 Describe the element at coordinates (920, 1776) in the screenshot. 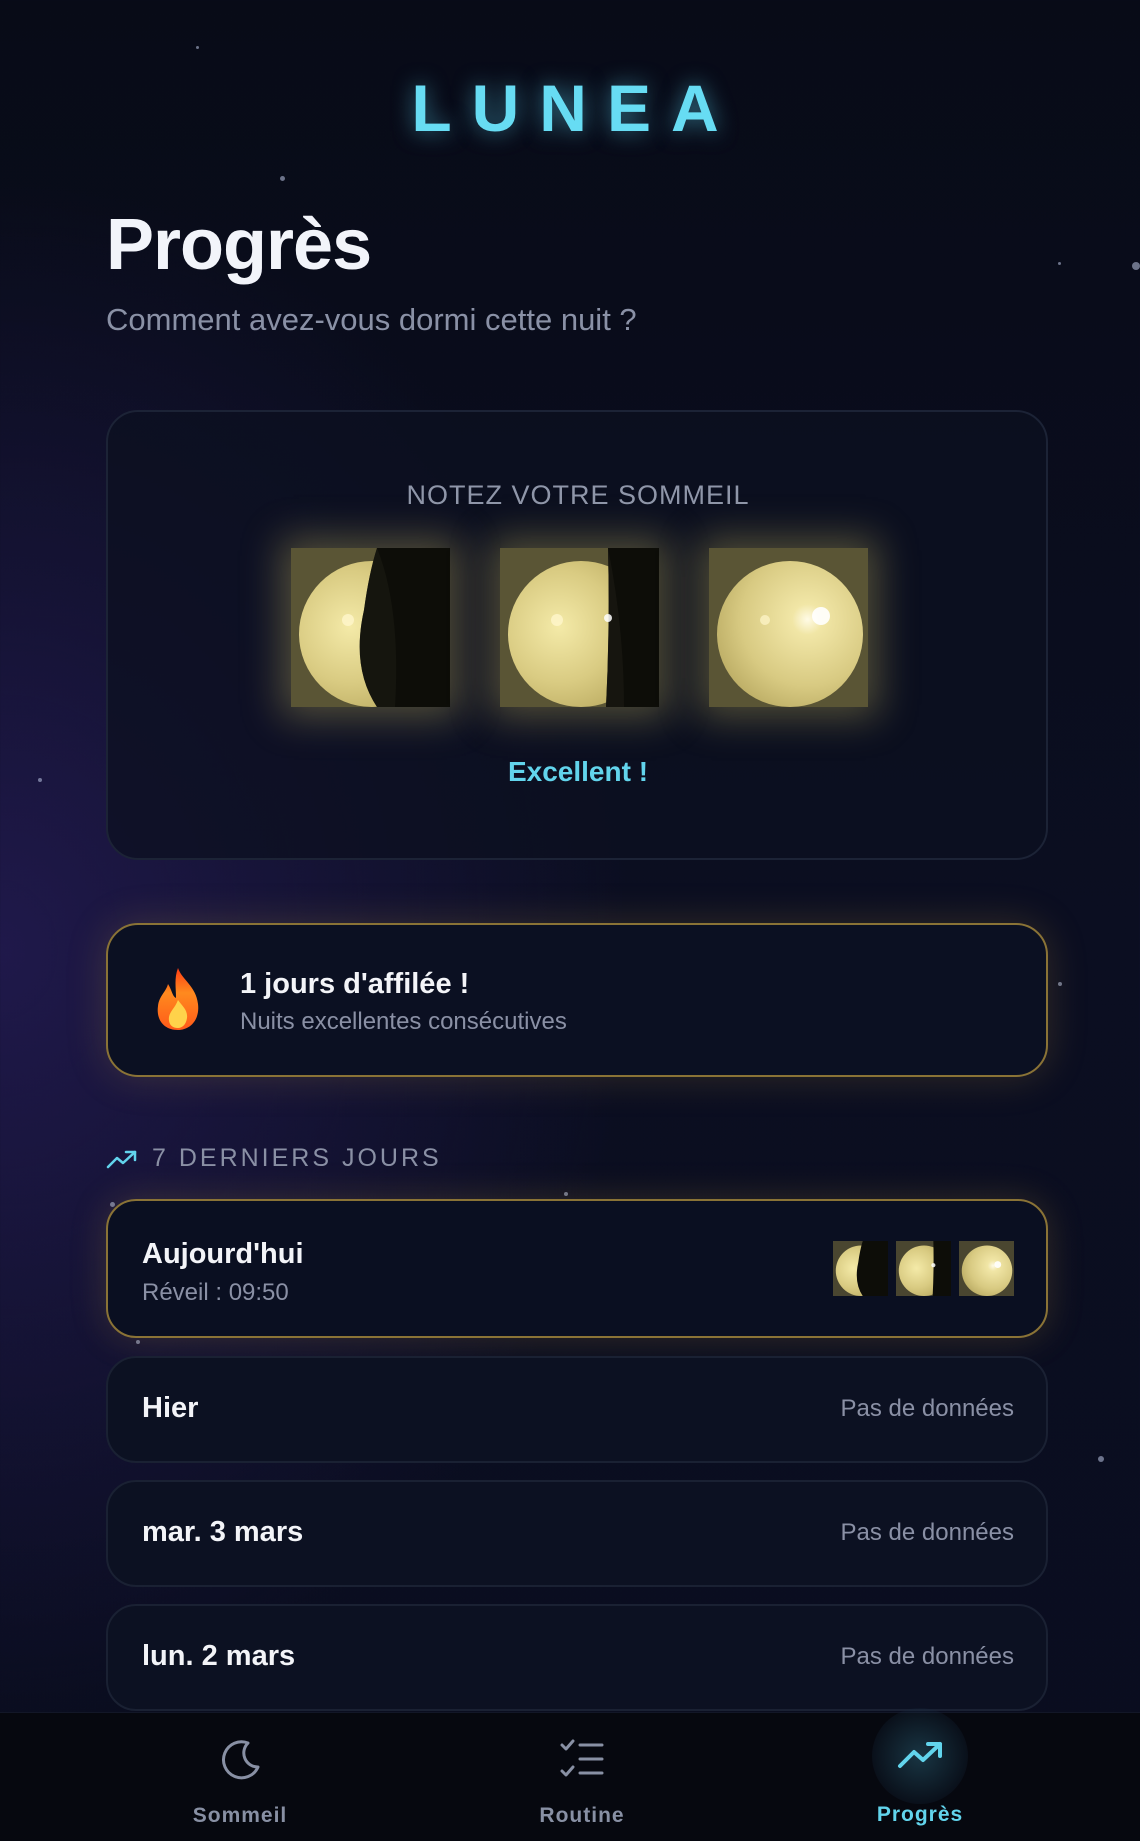

I see `nav-item-progres: Progrès` at that location.